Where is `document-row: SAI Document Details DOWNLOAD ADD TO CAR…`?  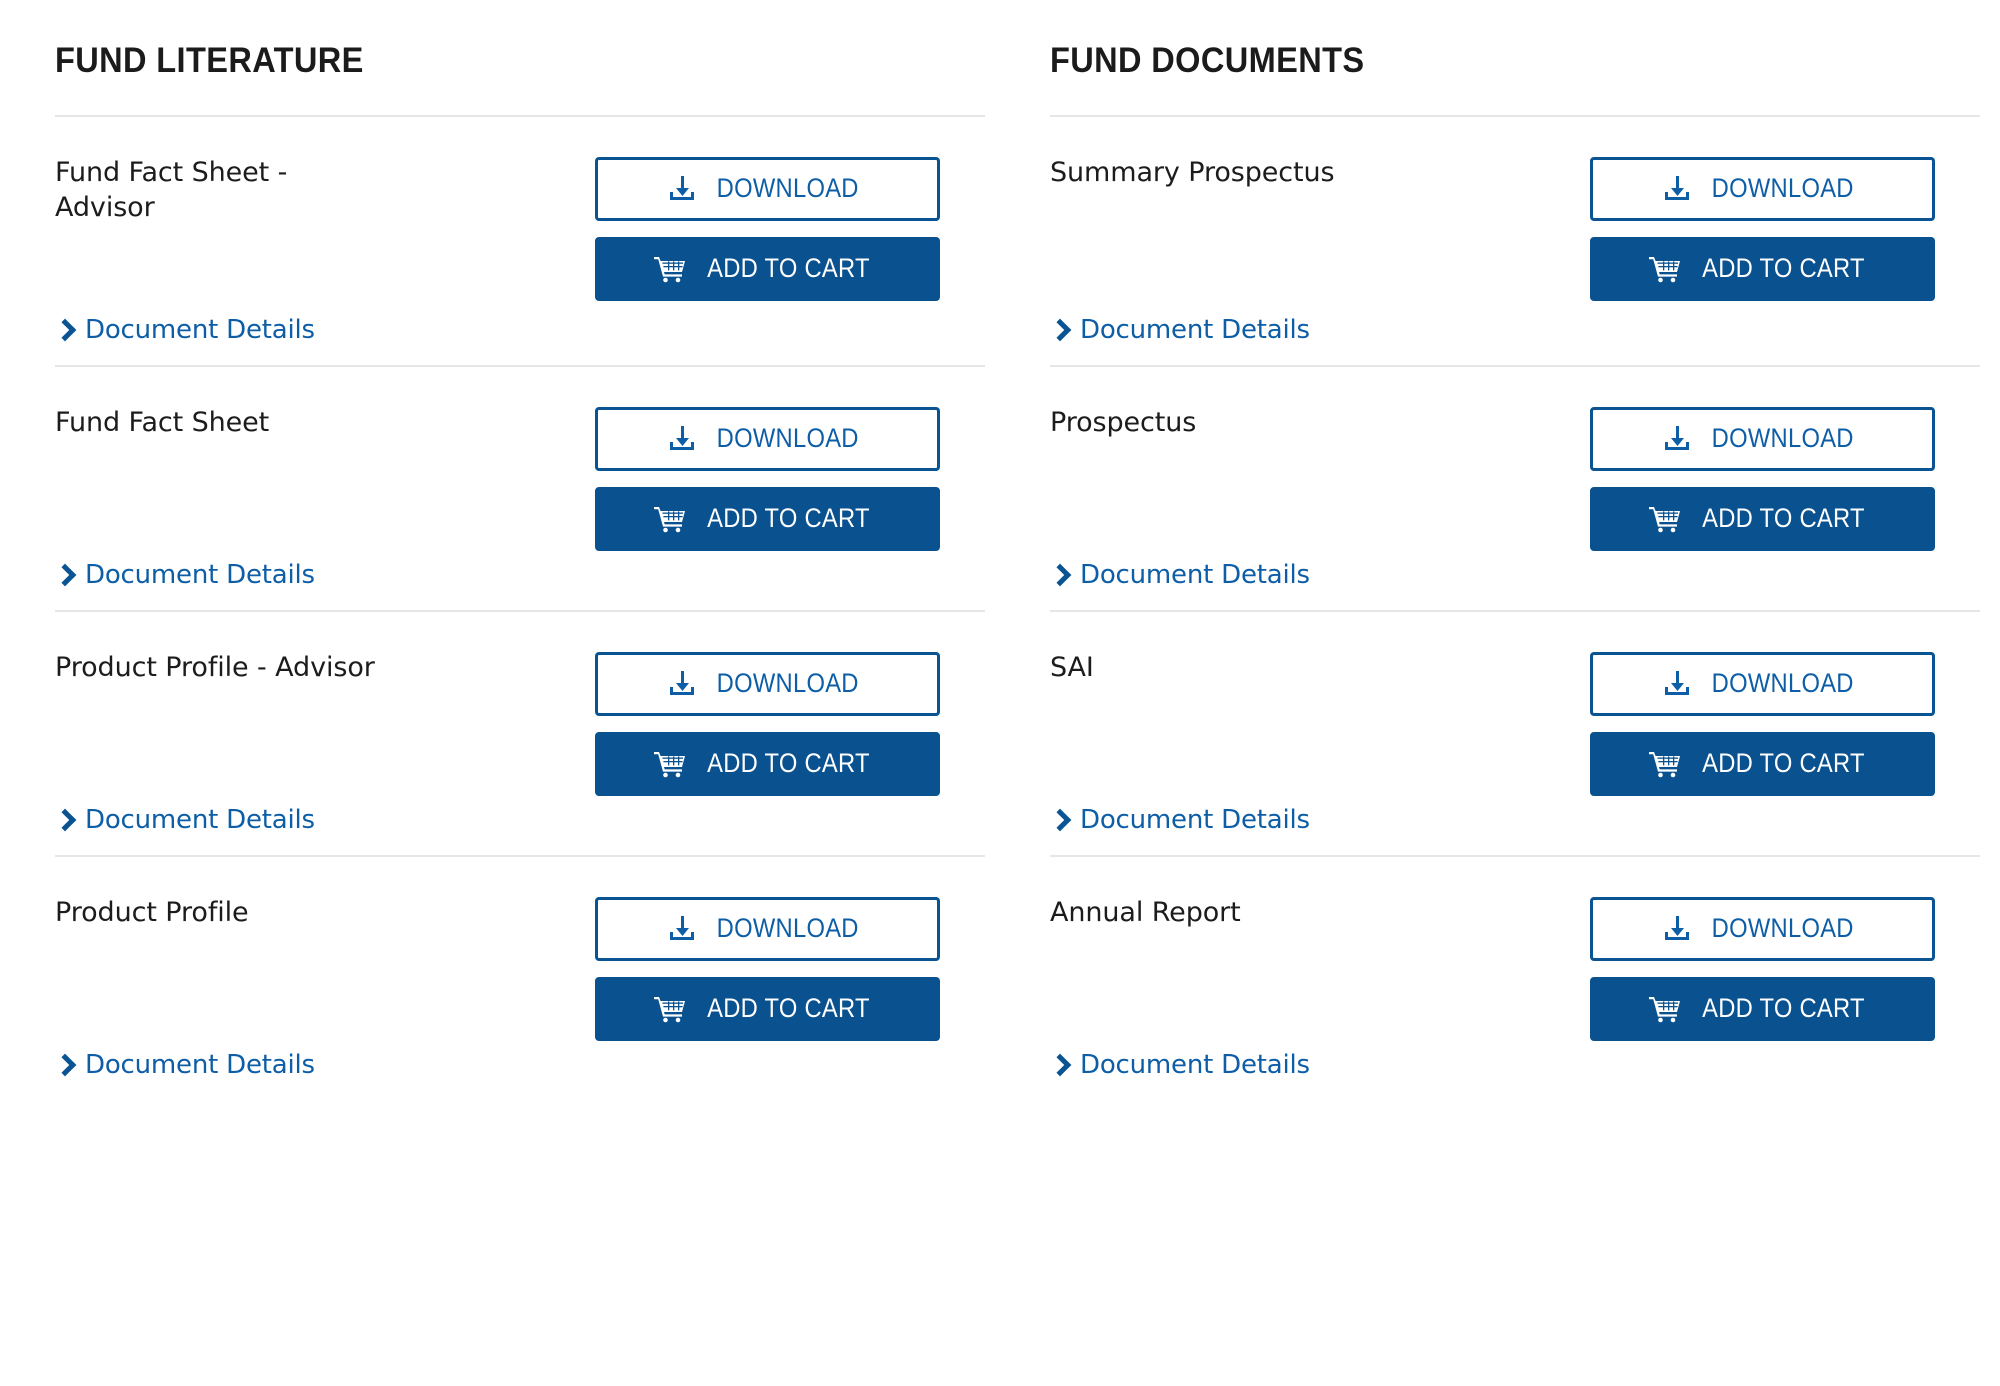 document-row: SAI Document Details DOWNLOAD ADD TO CAR… is located at coordinates (1515, 732).